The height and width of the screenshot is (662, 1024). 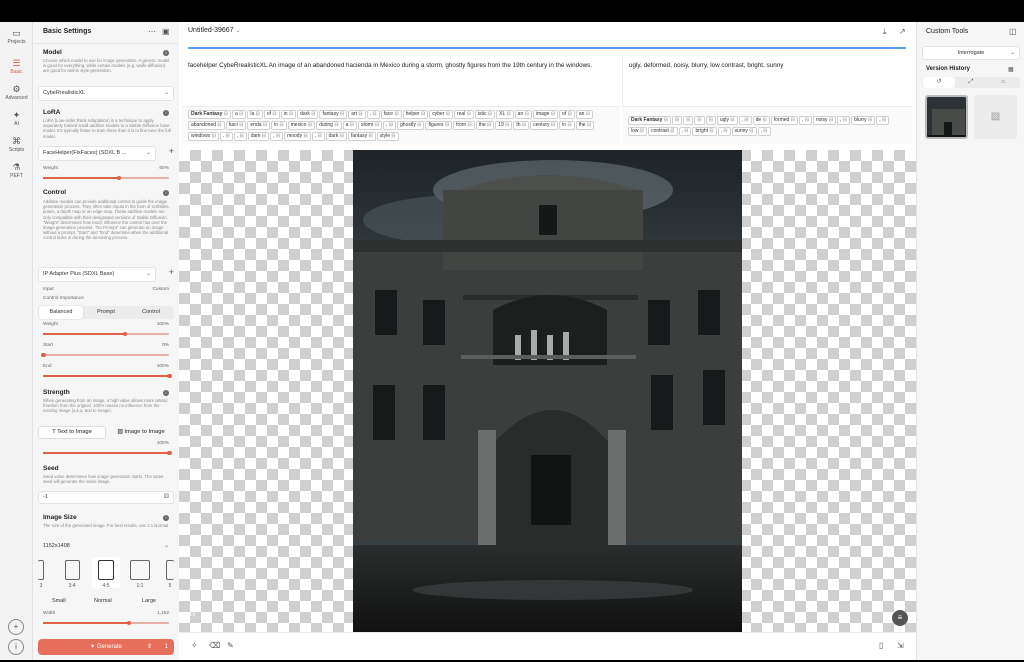 What do you see at coordinates (297, 136) in the screenshot?
I see `prompt-tag: moody ⊟` at bounding box center [297, 136].